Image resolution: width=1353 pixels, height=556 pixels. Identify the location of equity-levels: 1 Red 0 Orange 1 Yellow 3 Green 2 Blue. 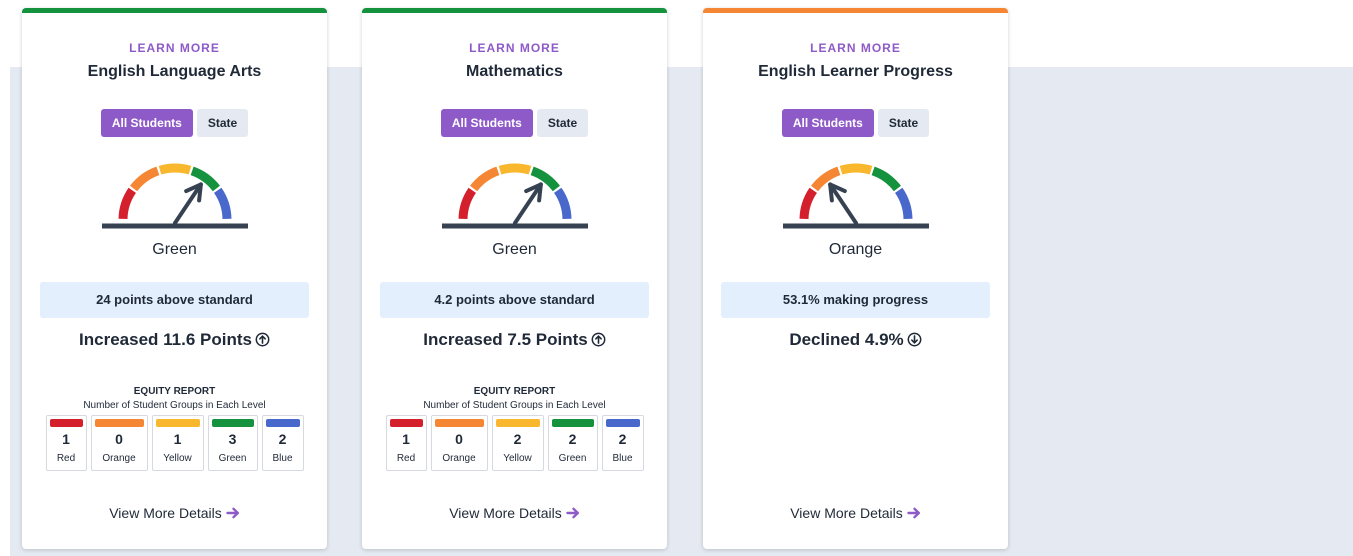
(174, 443).